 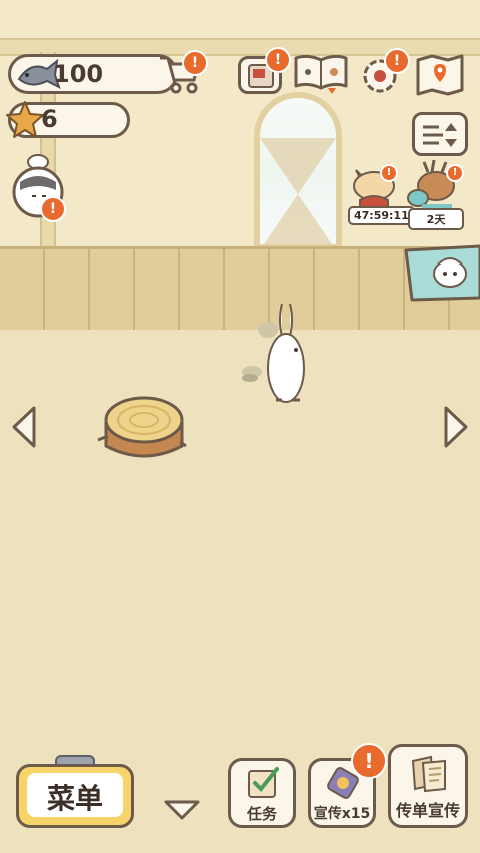 What do you see at coordinates (389, 173) in the screenshot?
I see `cat-visitor-alert-badge: !` at bounding box center [389, 173].